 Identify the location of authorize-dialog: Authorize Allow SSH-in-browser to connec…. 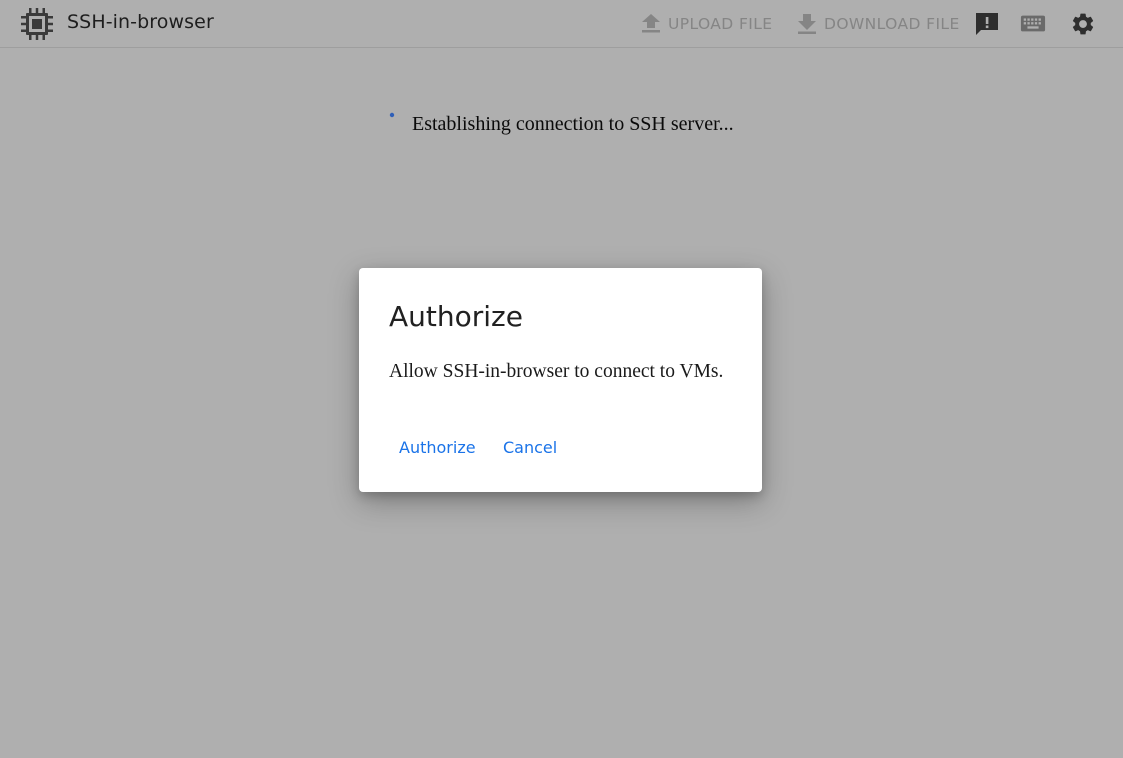
(560, 380).